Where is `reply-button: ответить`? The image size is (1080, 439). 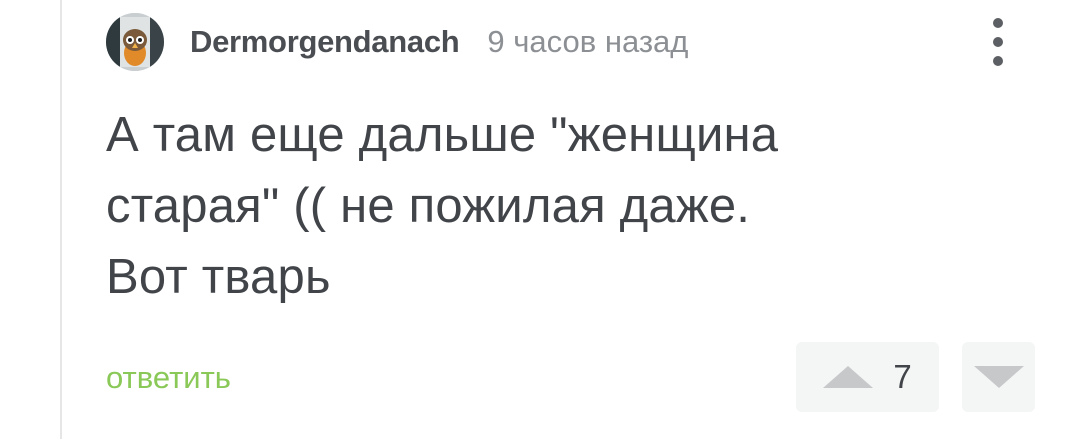
reply-button: ответить is located at coordinates (168, 378).